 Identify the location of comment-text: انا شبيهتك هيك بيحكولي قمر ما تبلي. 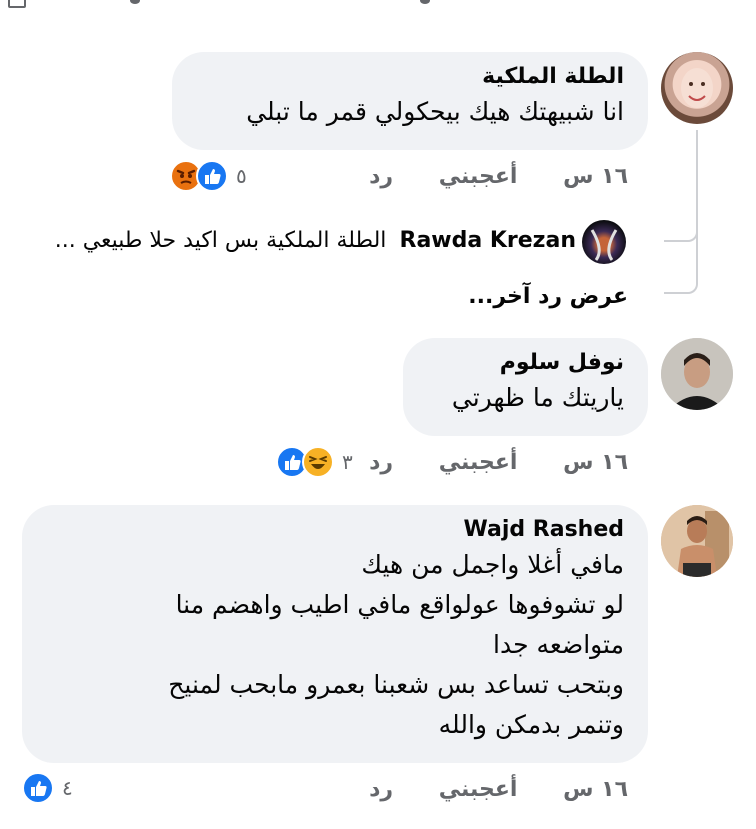
(435, 111).